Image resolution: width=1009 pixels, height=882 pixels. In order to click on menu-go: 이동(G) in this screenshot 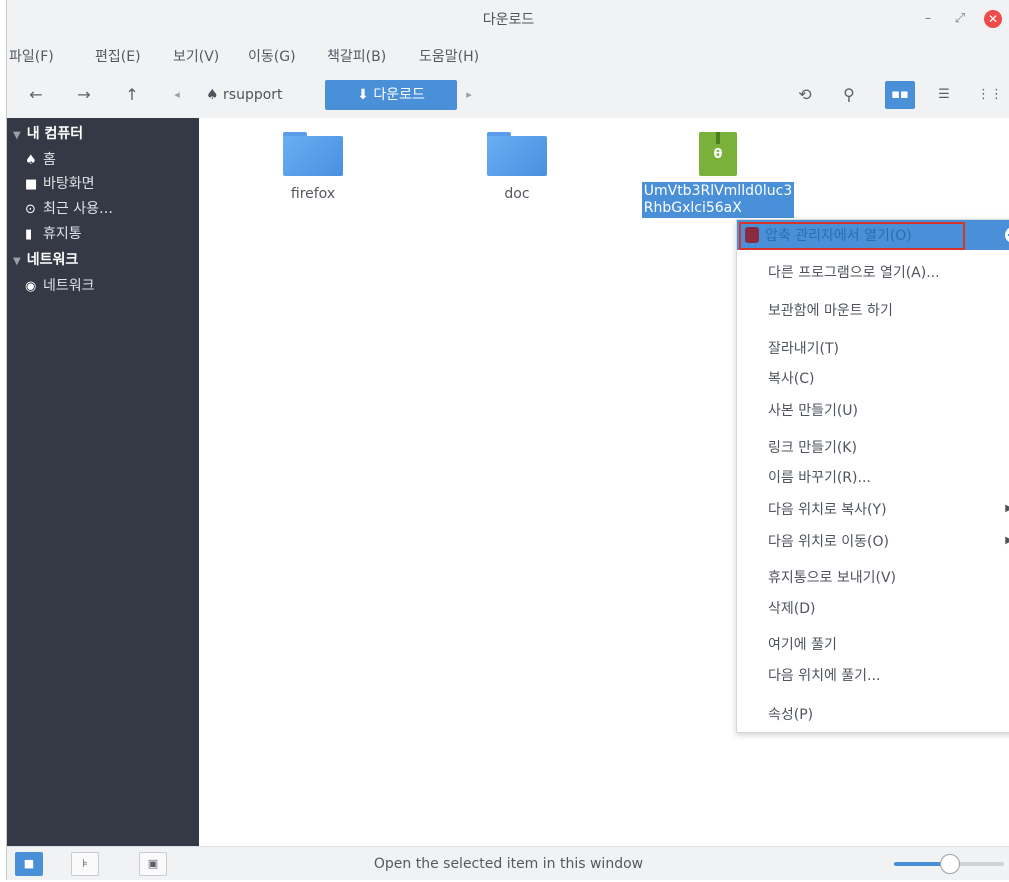, I will do `click(272, 56)`.